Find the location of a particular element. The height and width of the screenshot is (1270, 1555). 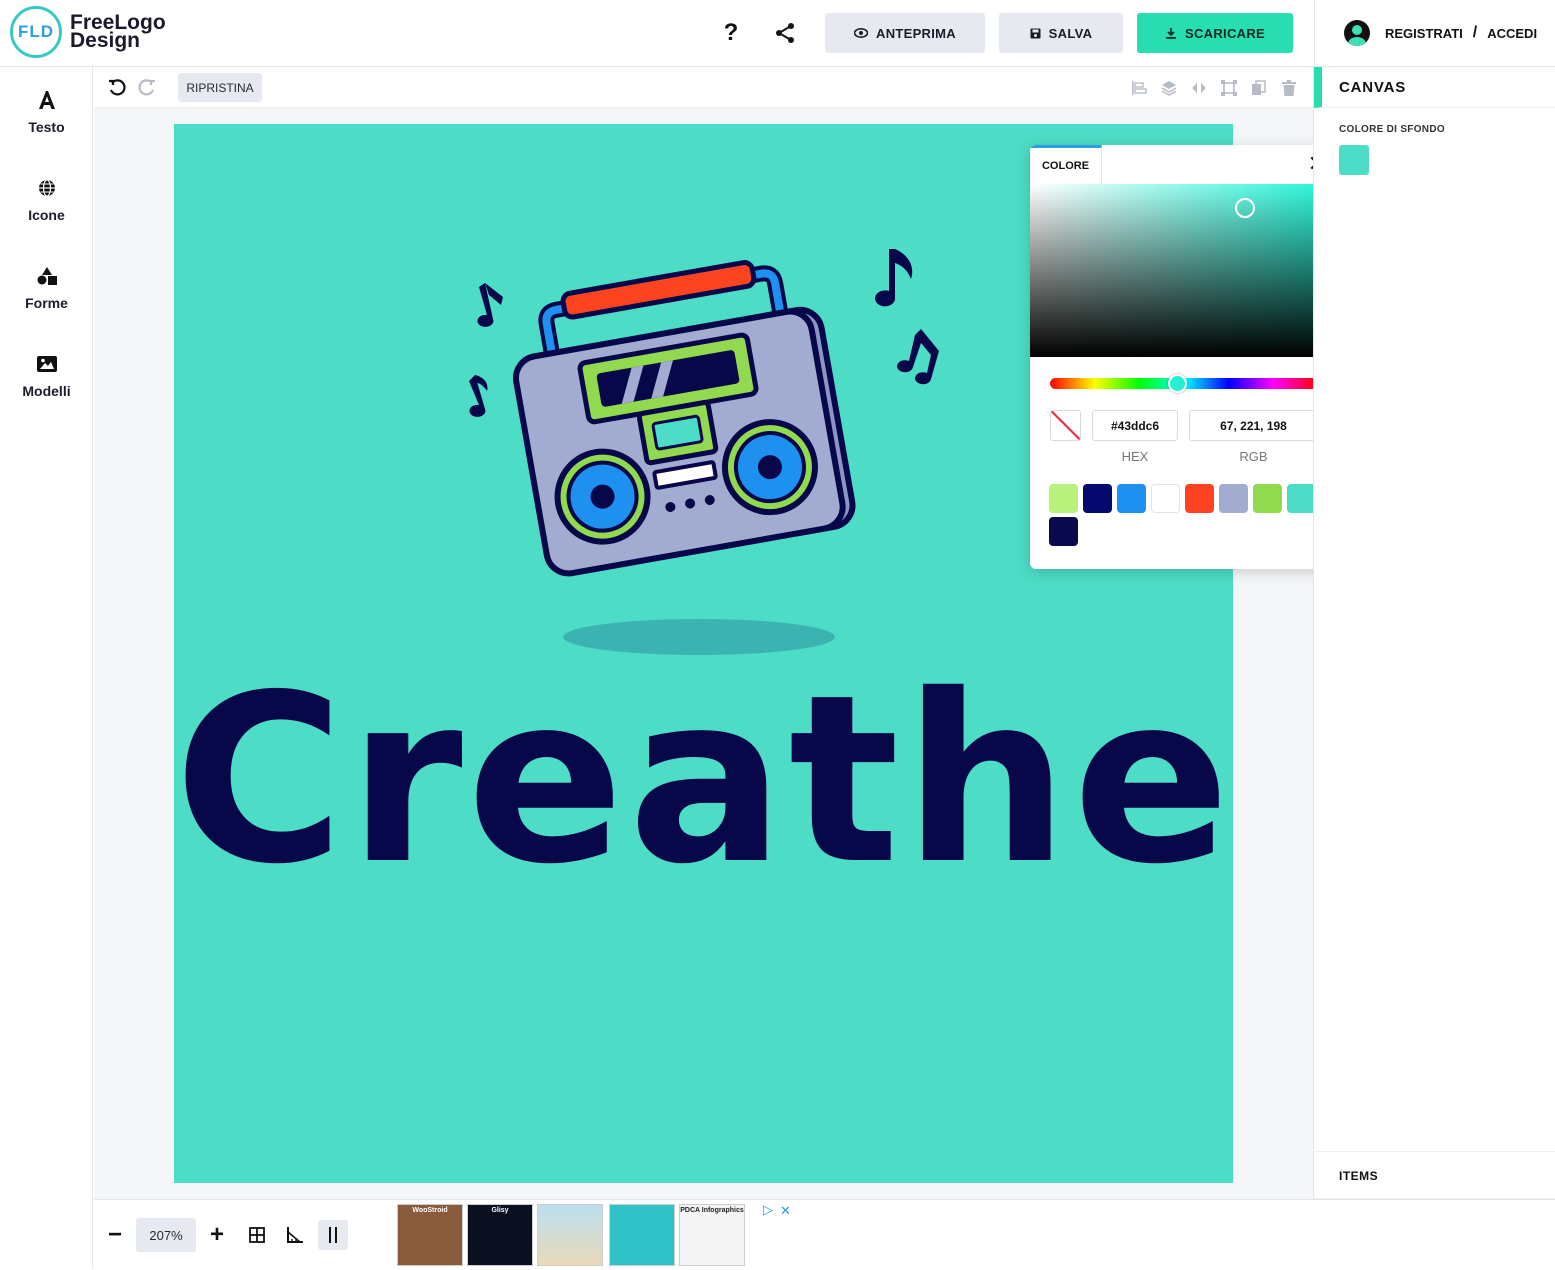

right-panel: CANVAS COLORE DI SFONDO ITEMS is located at coordinates (1434, 668).